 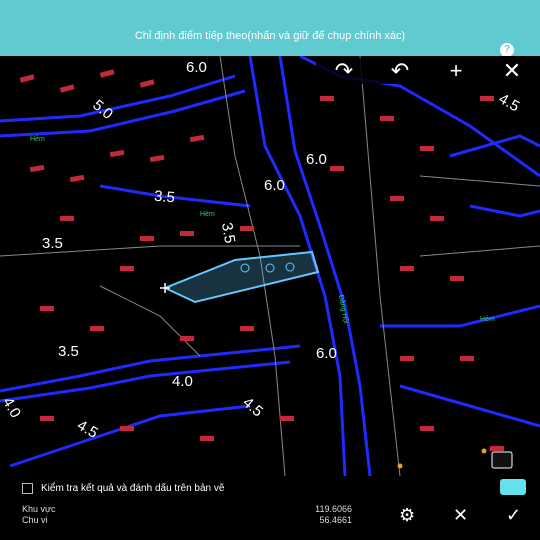 What do you see at coordinates (507, 50) in the screenshot?
I see `help-icon: ?` at bounding box center [507, 50].